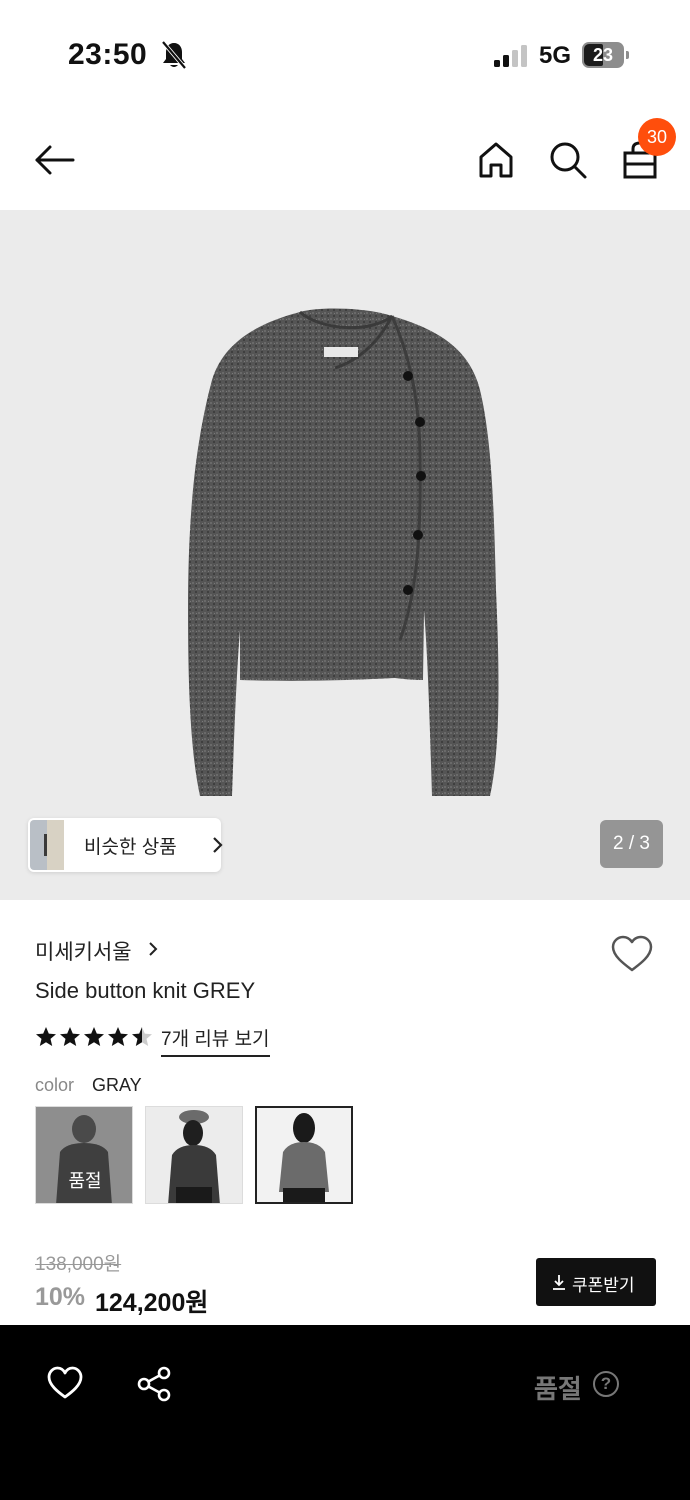  I want to click on status-time: 23:50, so click(108, 54).